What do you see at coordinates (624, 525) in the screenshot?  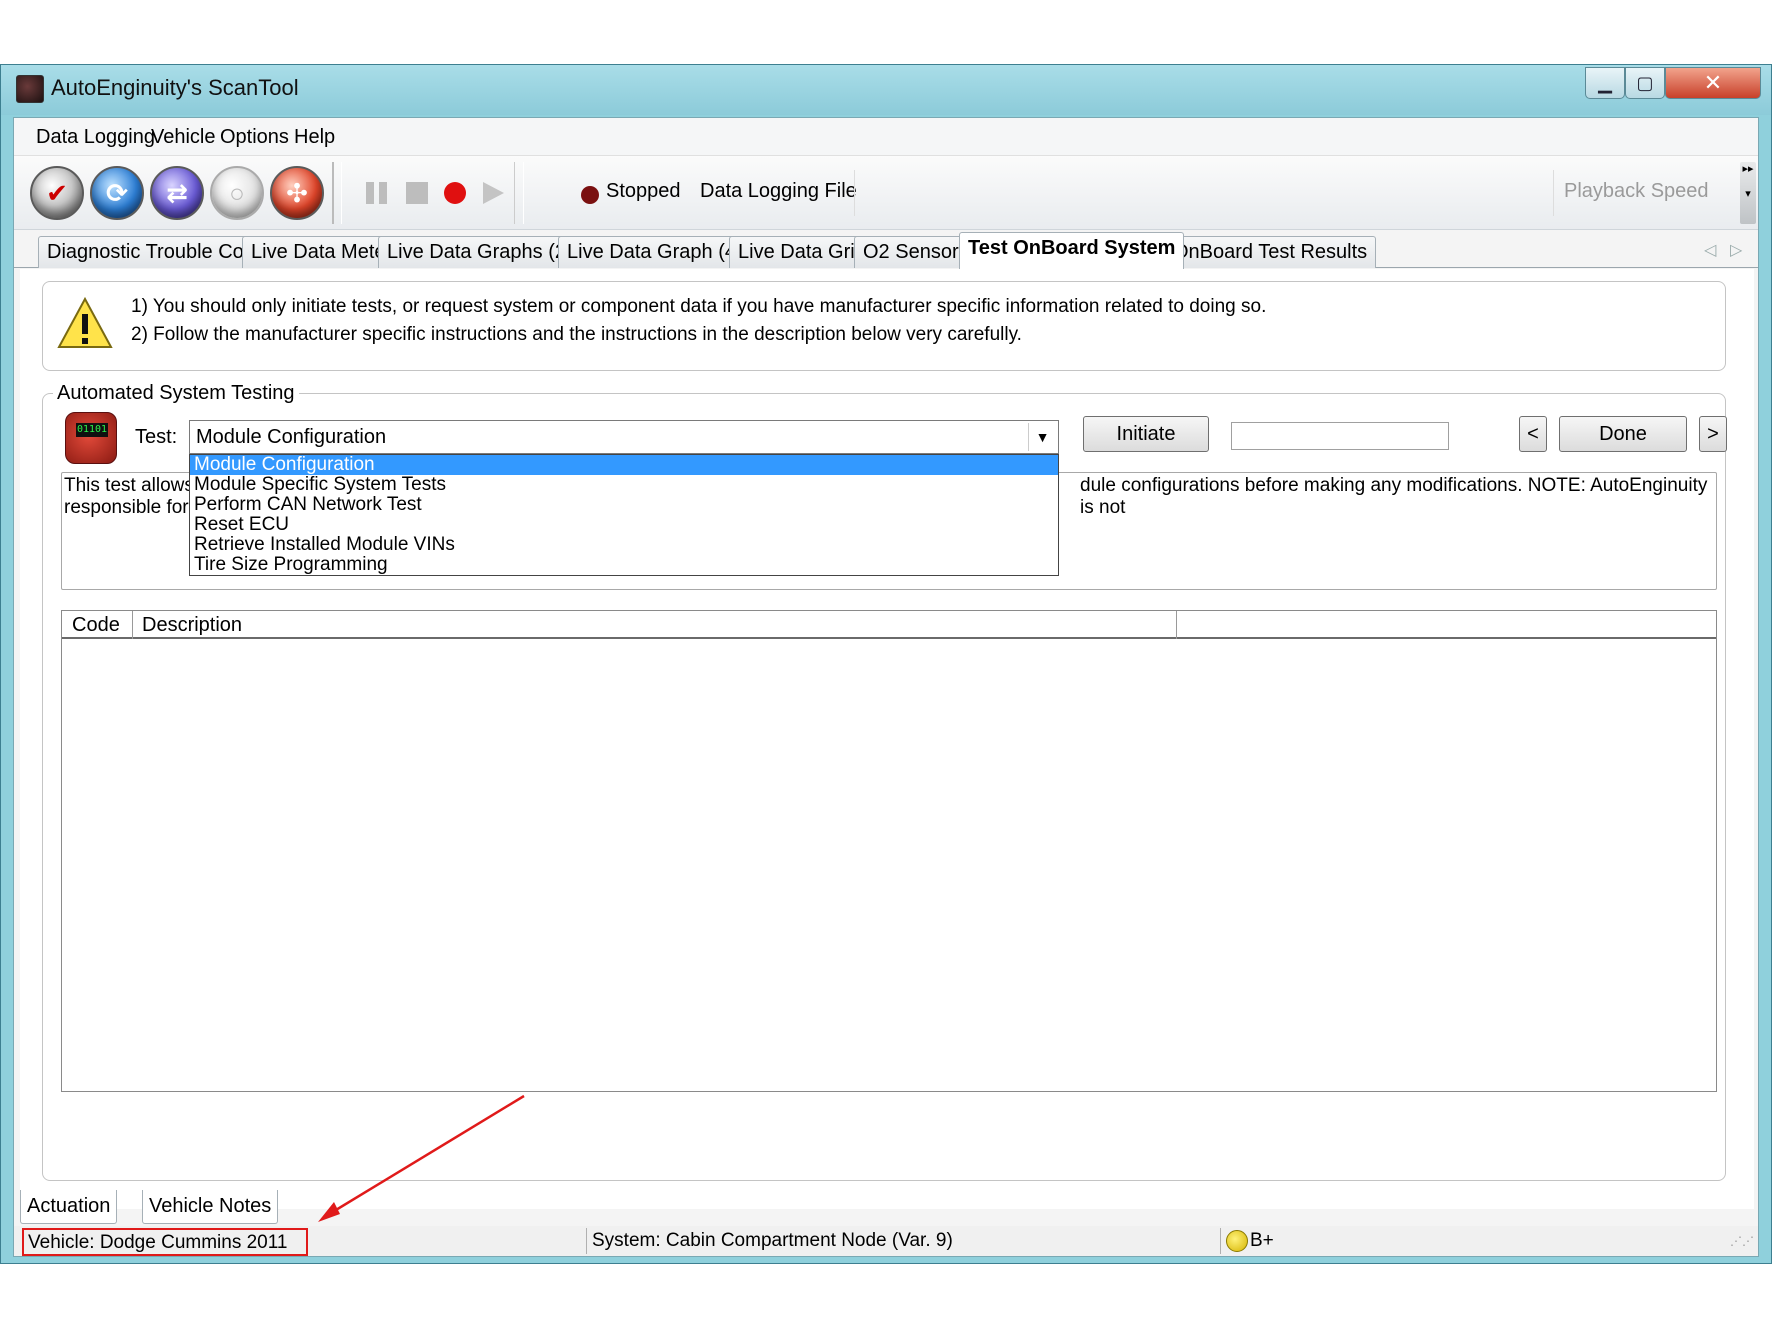 I see `dropdown-option: Reset ECU` at bounding box center [624, 525].